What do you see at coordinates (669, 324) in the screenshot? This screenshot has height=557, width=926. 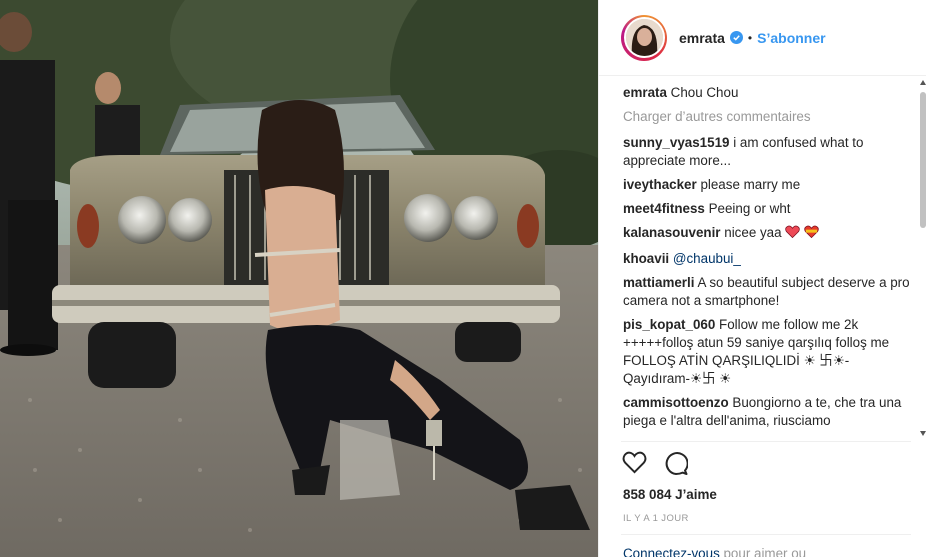 I see `comment-username: pis_kopat_060` at bounding box center [669, 324].